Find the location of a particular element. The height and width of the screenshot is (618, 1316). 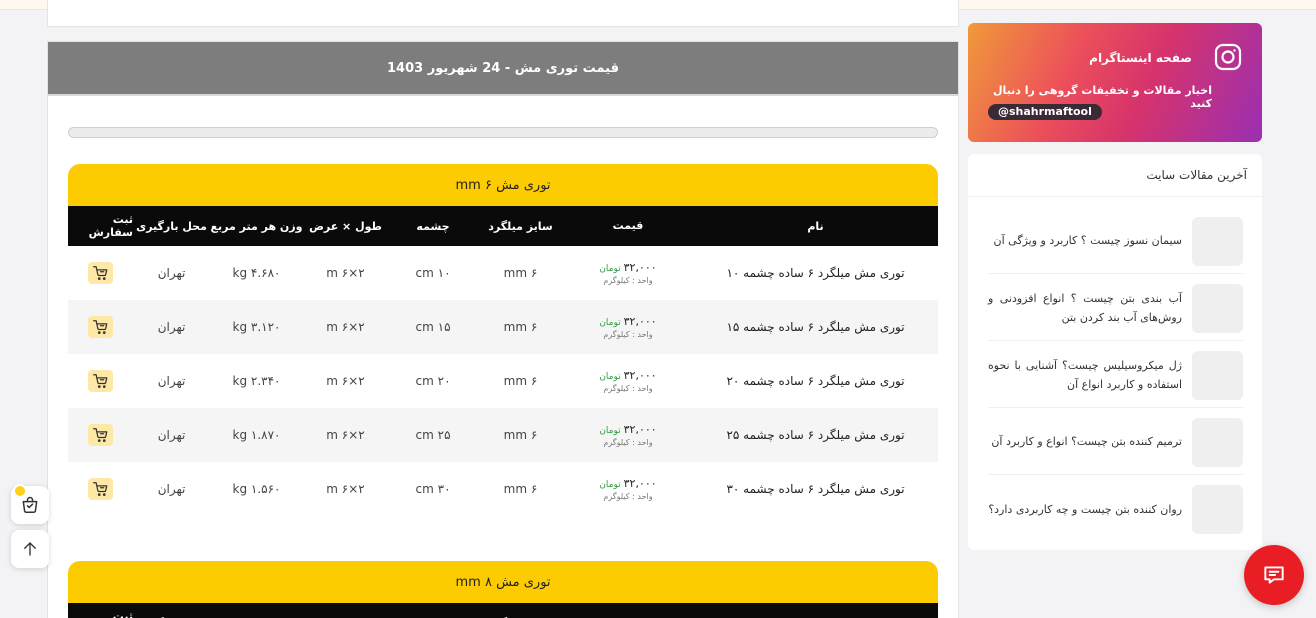

article-item: روان کننده بتن چیست و چه کاربردی دارد؟ is located at coordinates (1115, 509).